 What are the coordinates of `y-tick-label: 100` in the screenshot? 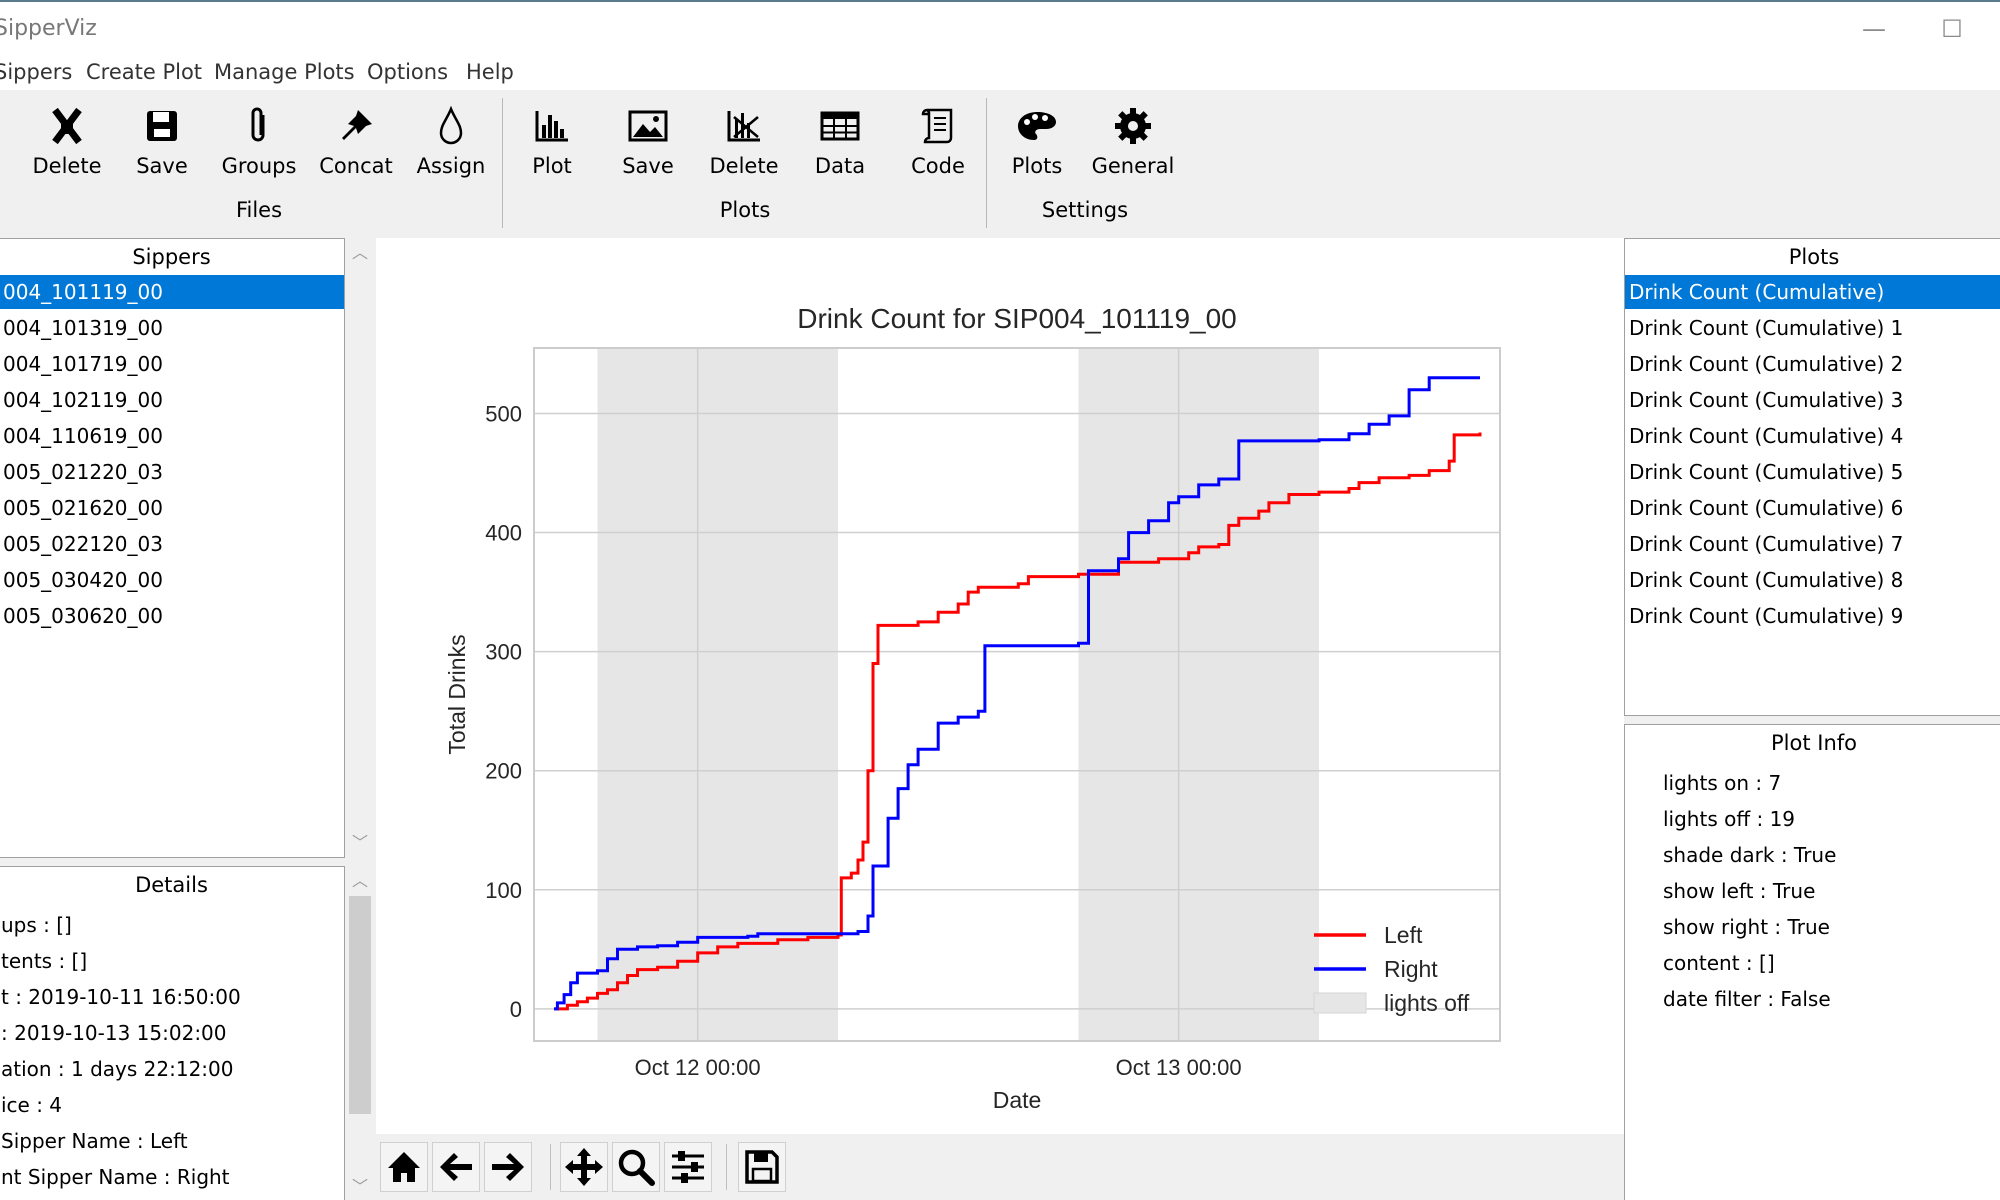 It's located at (503, 890).